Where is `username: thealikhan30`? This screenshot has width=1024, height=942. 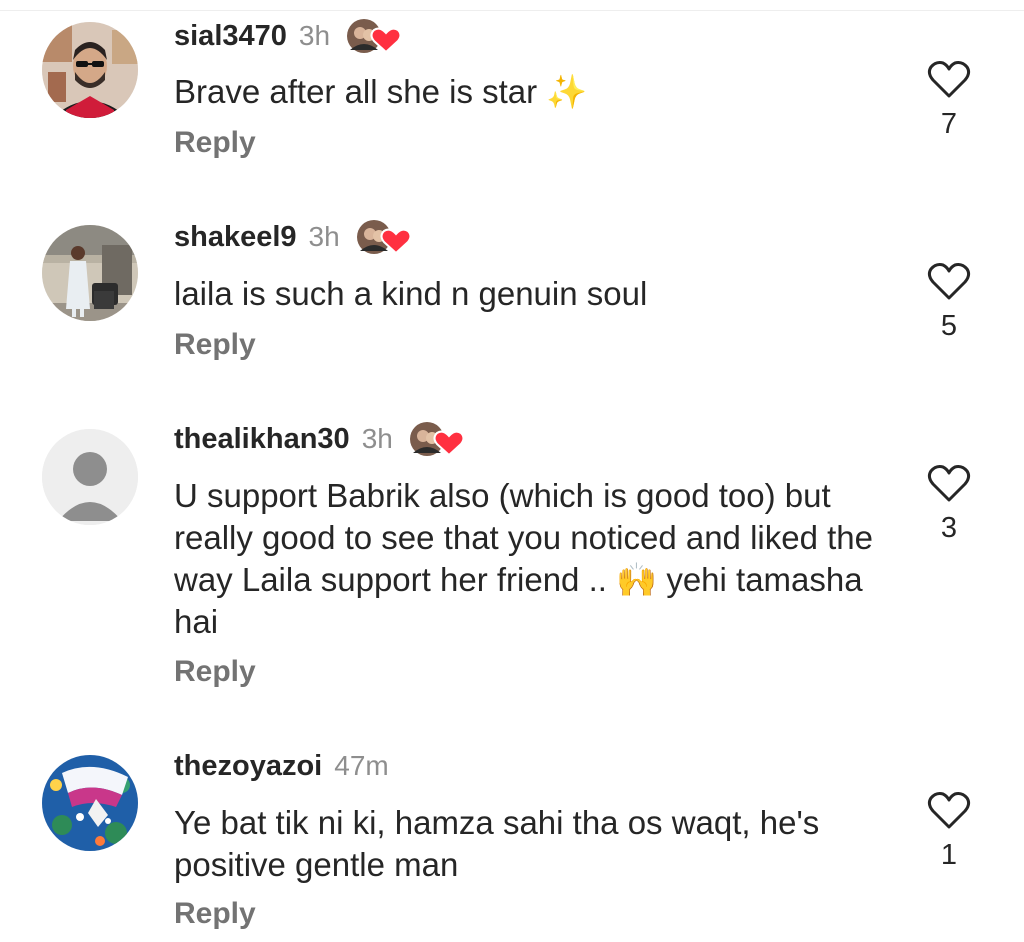
username: thealikhan30 is located at coordinates (262, 439).